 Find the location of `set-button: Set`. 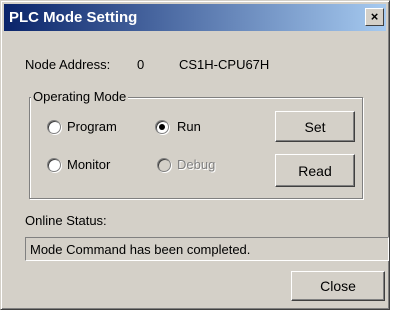

set-button: Set is located at coordinates (315, 126).